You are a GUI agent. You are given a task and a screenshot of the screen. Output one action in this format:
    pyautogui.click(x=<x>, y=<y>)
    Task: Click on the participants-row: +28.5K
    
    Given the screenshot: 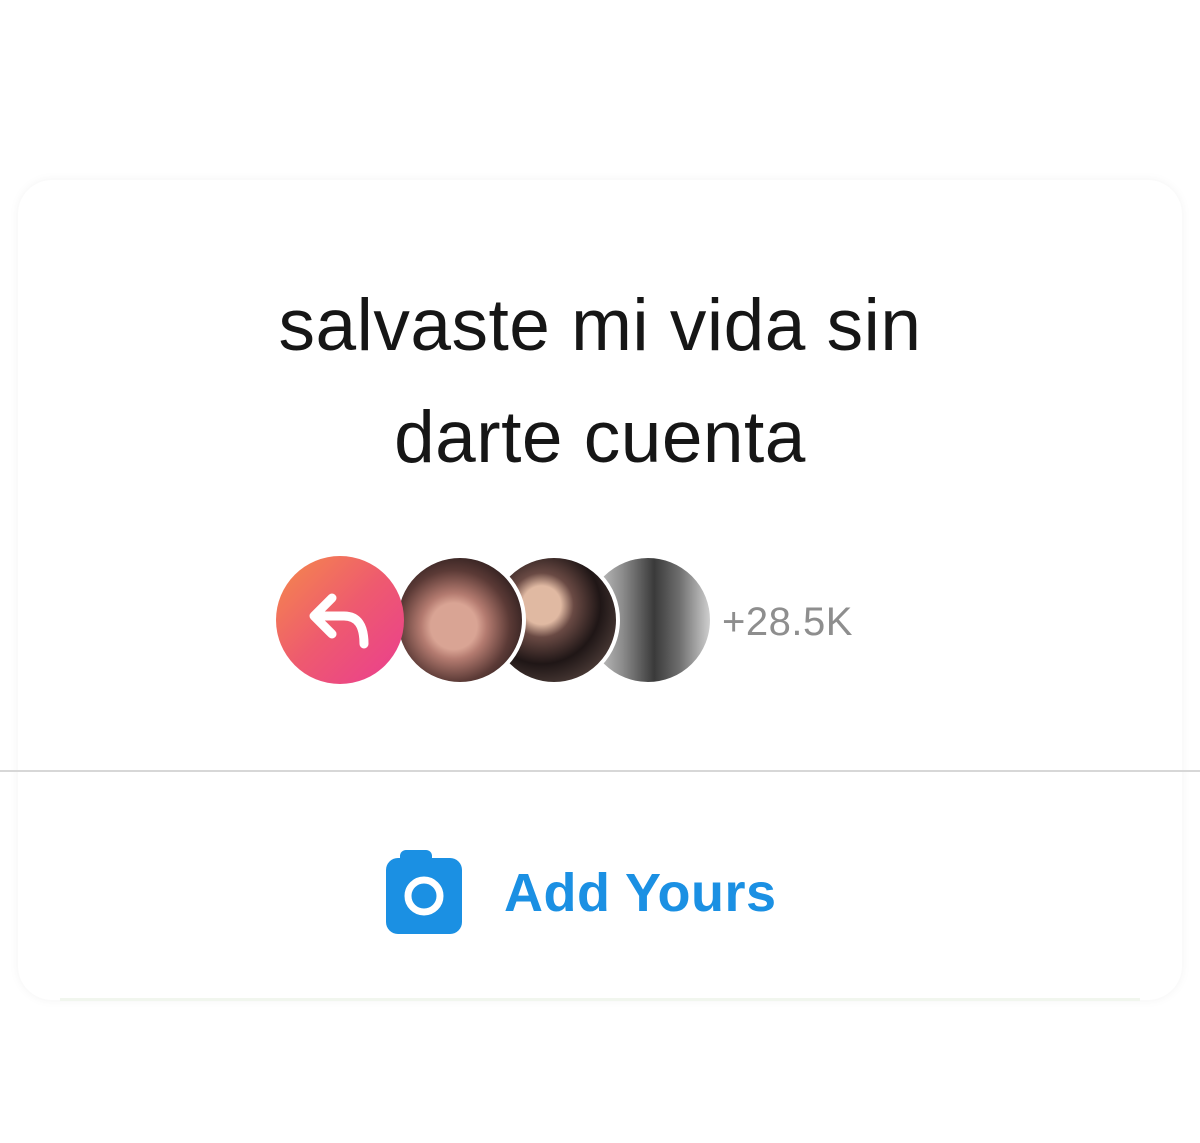 What is the action you would take?
    pyautogui.click(x=596, y=620)
    